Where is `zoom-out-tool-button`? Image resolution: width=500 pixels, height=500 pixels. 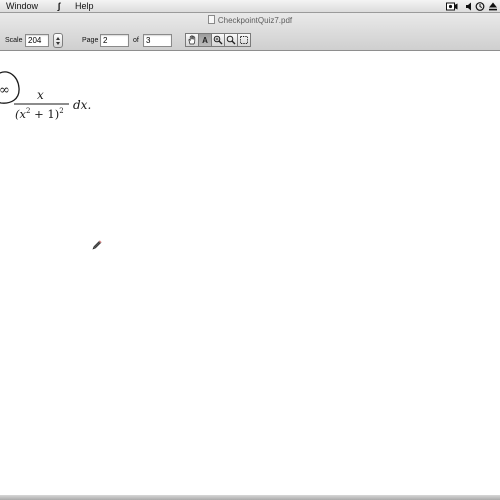
zoom-out-tool-button is located at coordinates (231, 40).